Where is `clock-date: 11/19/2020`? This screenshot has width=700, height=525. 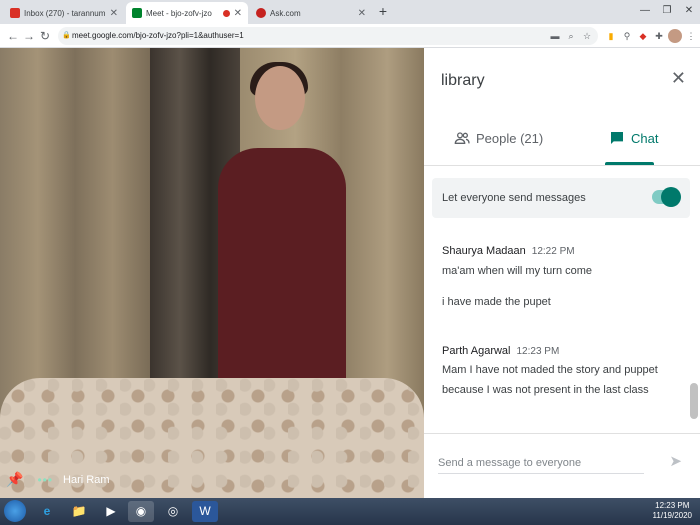
clock-date: 11/19/2020 is located at coordinates (672, 515).